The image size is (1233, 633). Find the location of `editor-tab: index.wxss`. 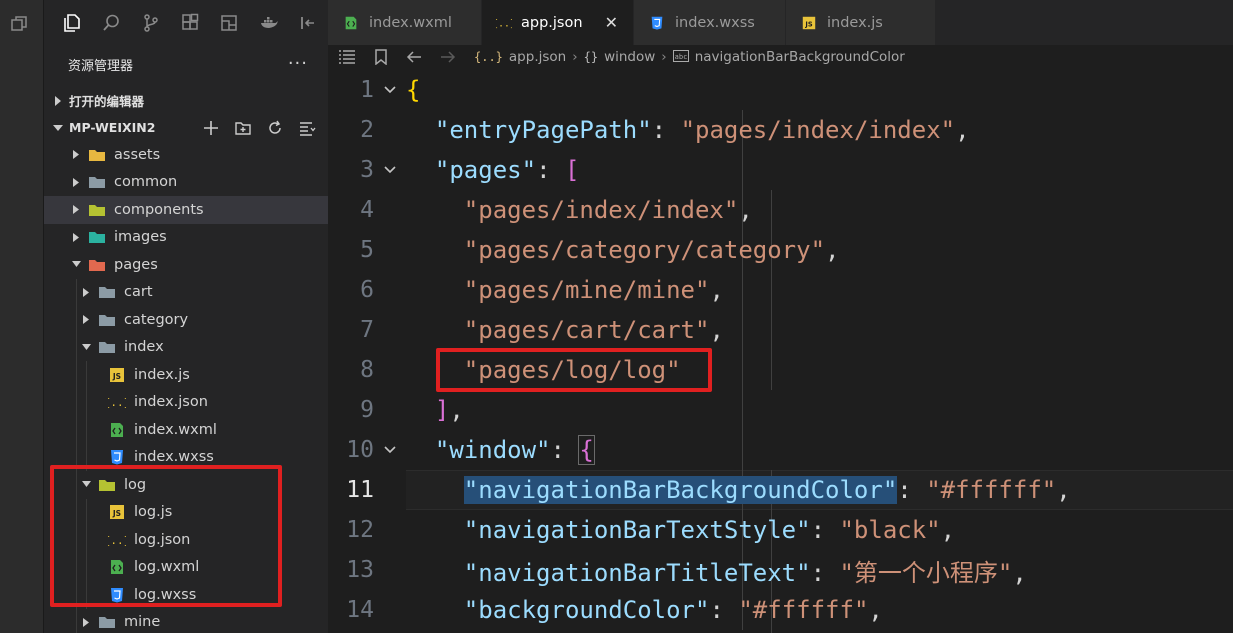

editor-tab: index.wxss is located at coordinates (710, 22).